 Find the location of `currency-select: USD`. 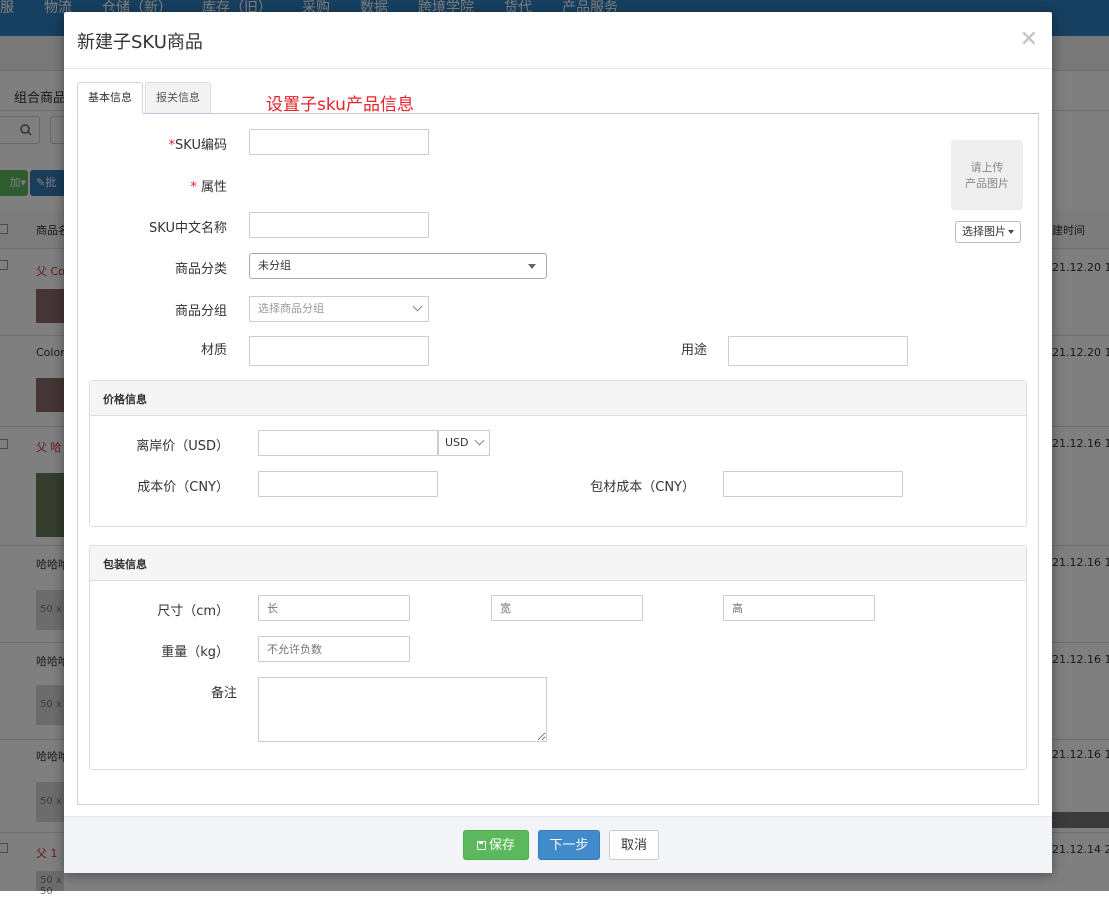

currency-select: USD is located at coordinates (464, 443).